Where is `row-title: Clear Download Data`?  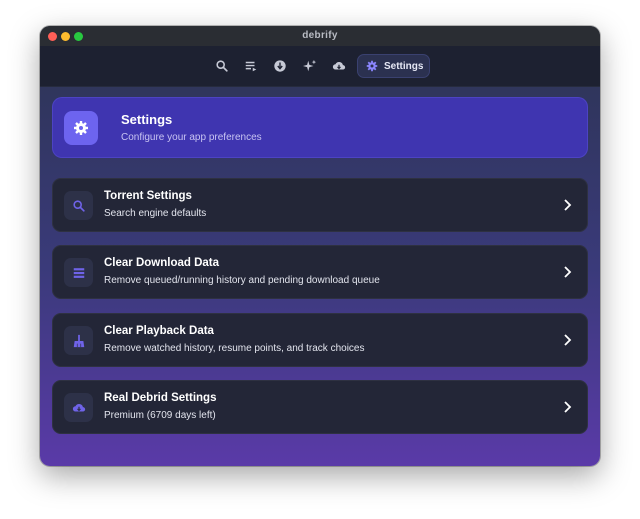
row-title: Clear Download Data is located at coordinates (162, 263).